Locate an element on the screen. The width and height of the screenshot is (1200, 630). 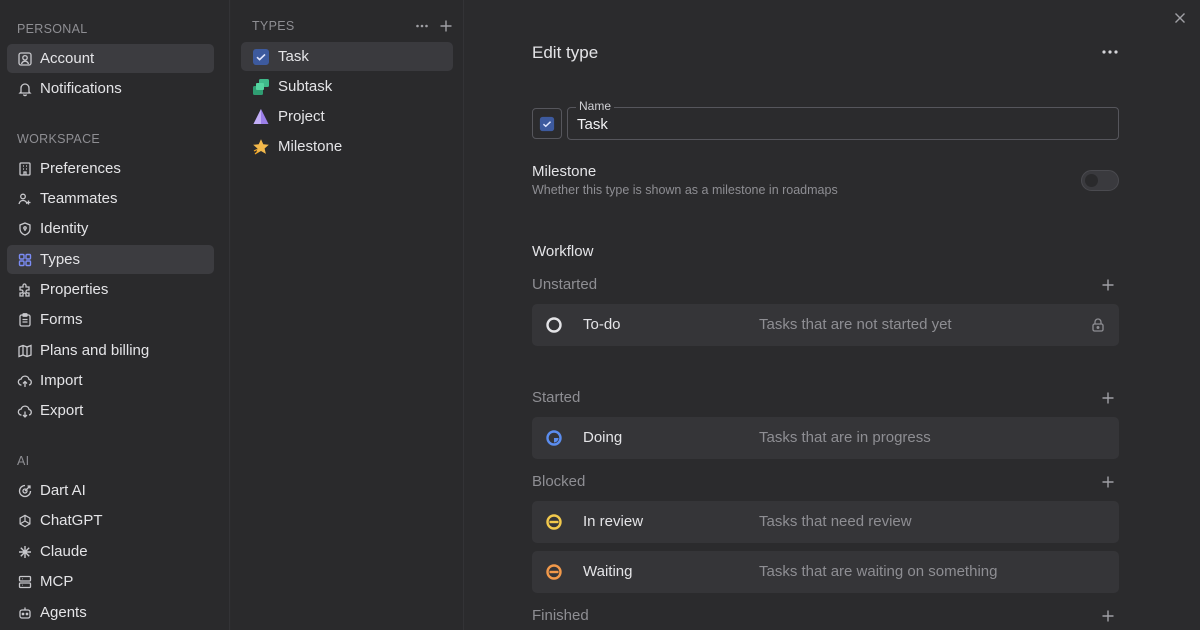
status-description: Tasks that need review is located at coordinates (835, 521).